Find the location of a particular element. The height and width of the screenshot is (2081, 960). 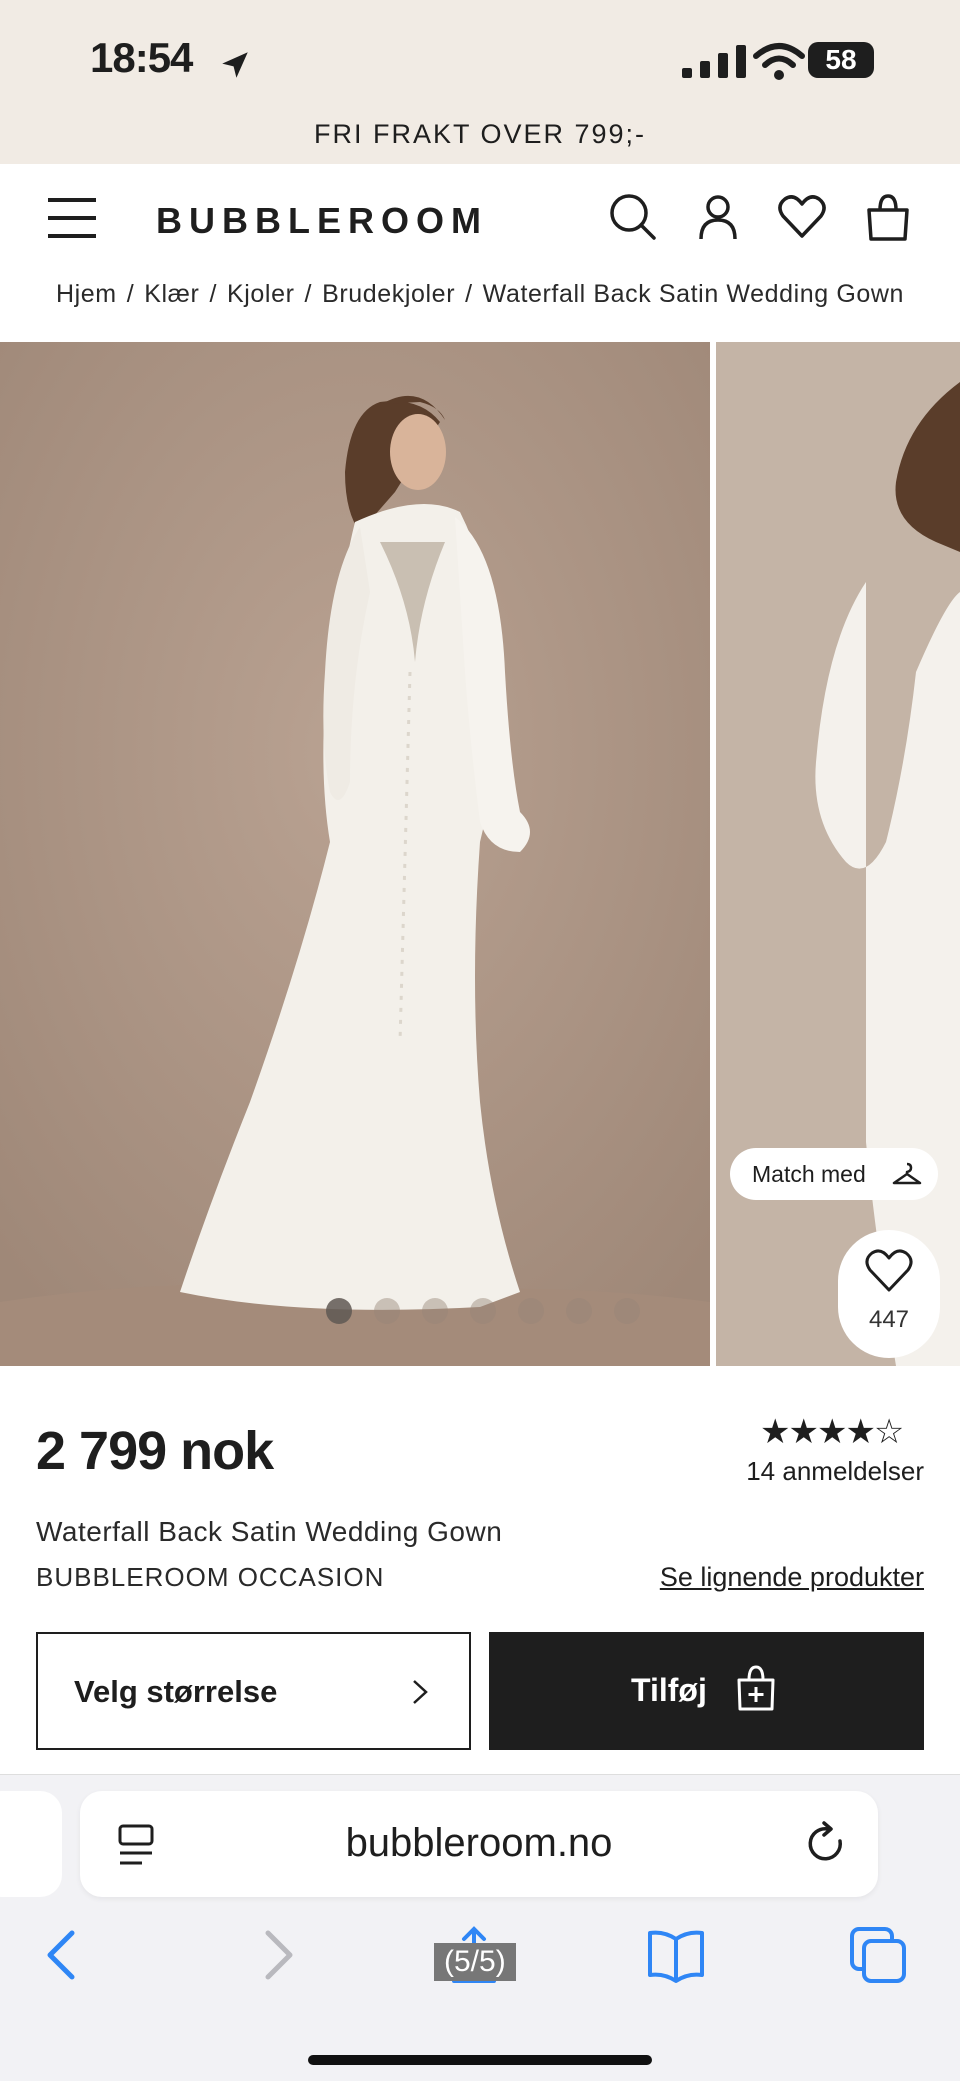

product-photo-front-view: Match med 447 is located at coordinates (838, 854).